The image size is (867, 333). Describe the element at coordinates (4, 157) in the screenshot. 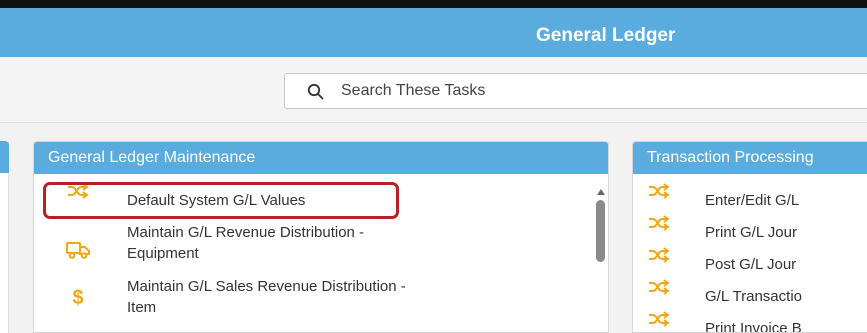

I see `left-panel-edge-header` at that location.